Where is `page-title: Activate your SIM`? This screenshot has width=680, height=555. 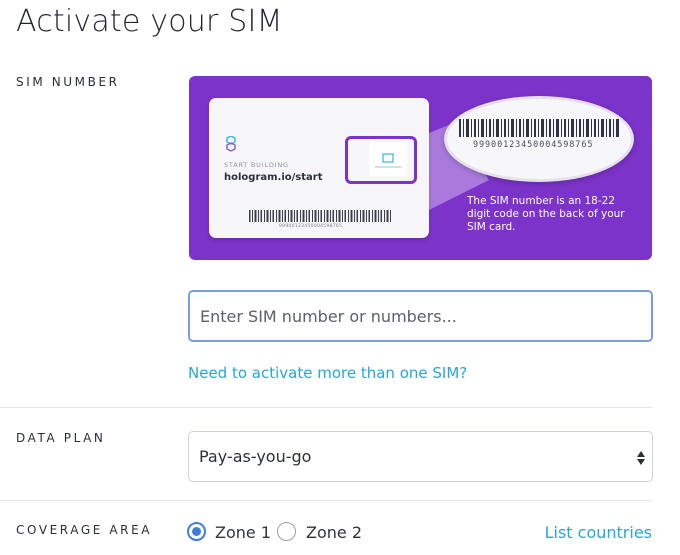
page-title: Activate your SIM is located at coordinates (149, 21).